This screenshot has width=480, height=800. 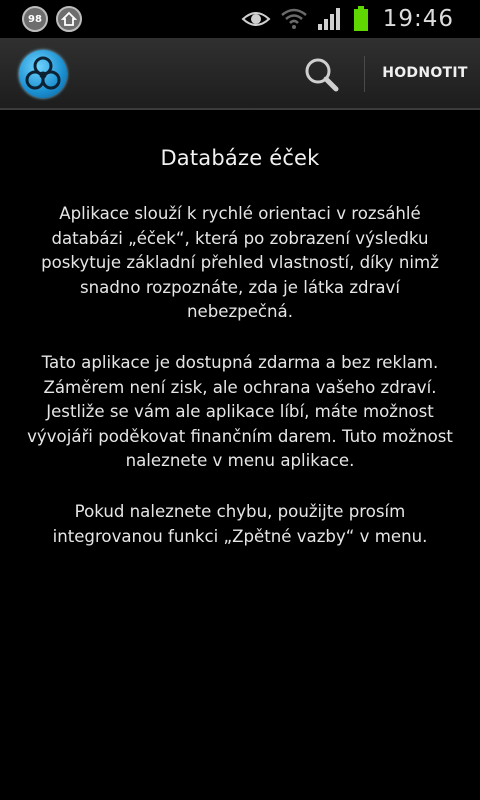 What do you see at coordinates (239, 312) in the screenshot?
I see `text-line: nebezpečná.` at bounding box center [239, 312].